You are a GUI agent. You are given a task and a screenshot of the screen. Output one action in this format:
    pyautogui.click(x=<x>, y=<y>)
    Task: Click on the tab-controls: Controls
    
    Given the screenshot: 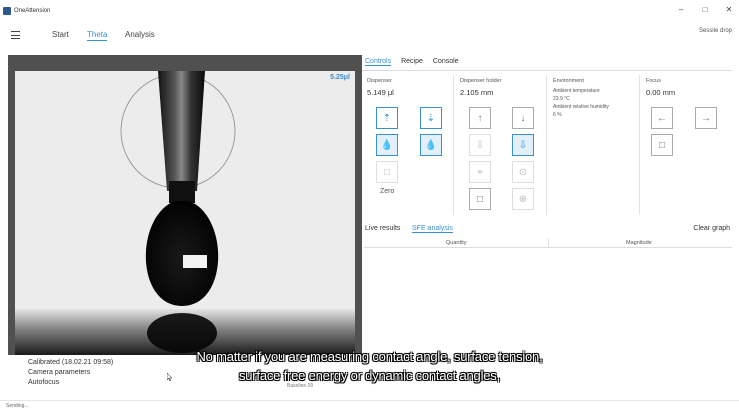 What is the action you would take?
    pyautogui.click(x=378, y=62)
    